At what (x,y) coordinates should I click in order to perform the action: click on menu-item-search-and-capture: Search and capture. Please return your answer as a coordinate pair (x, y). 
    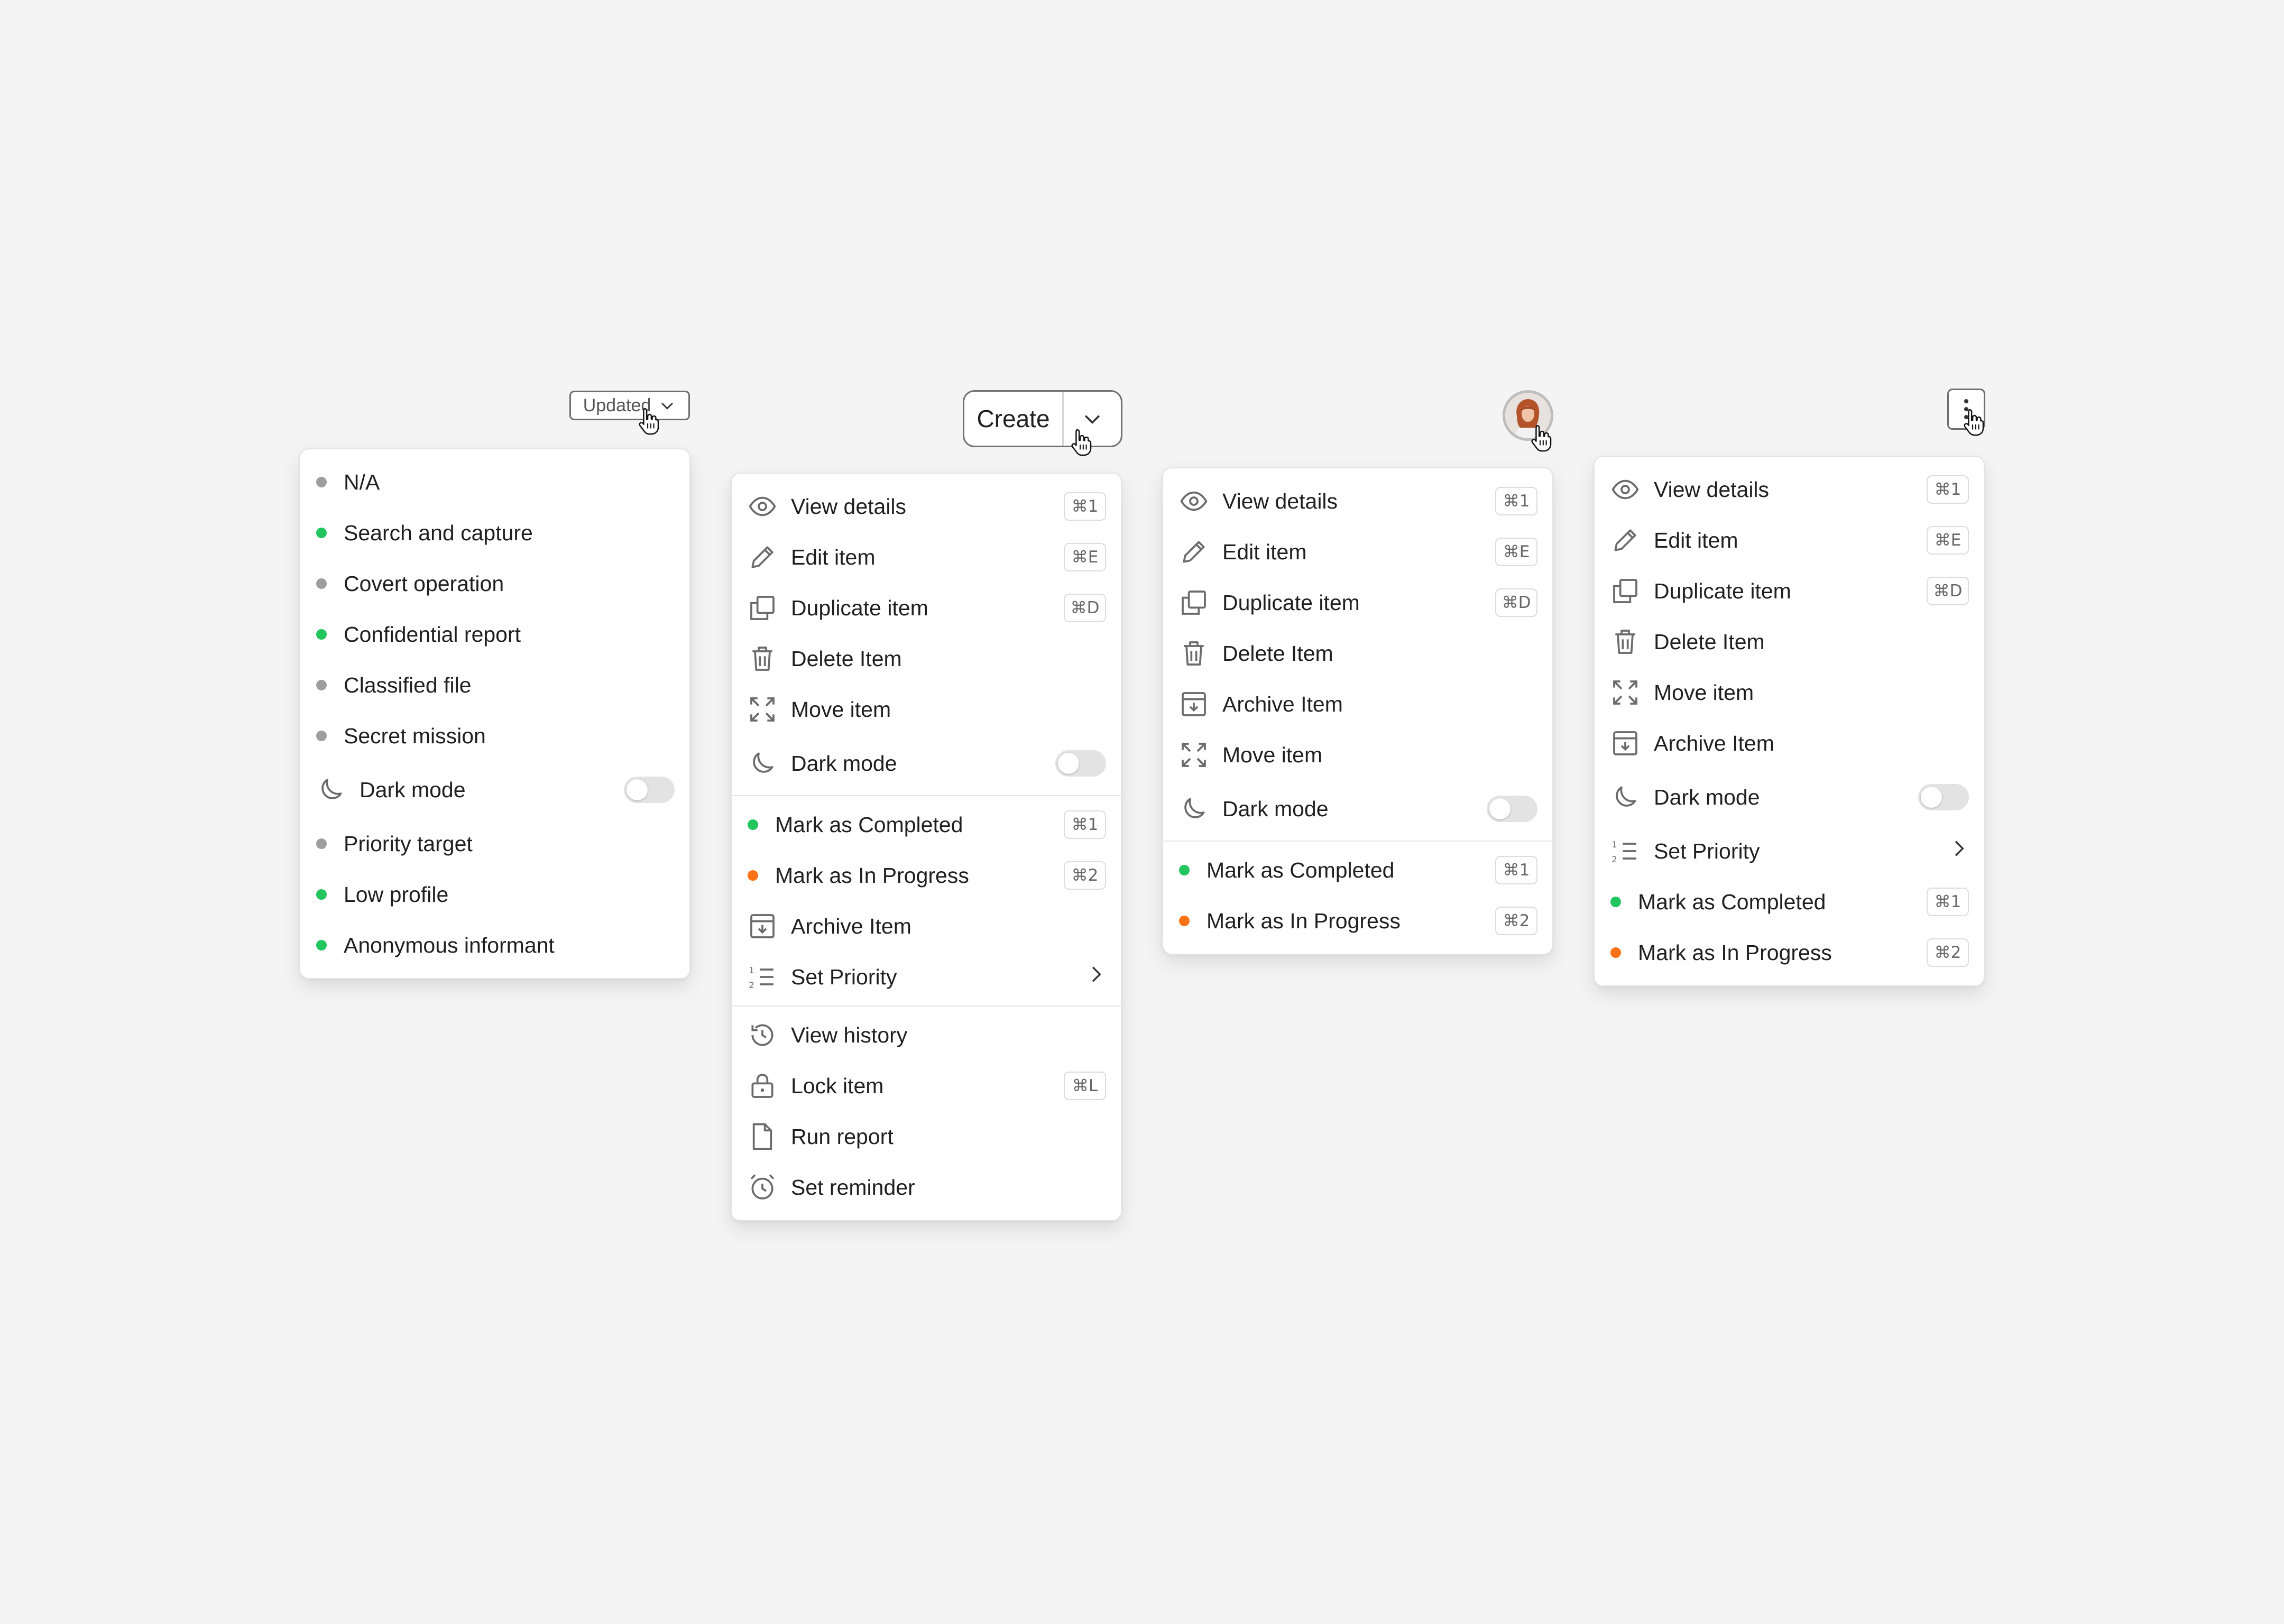
    Looking at the image, I should click on (494, 533).